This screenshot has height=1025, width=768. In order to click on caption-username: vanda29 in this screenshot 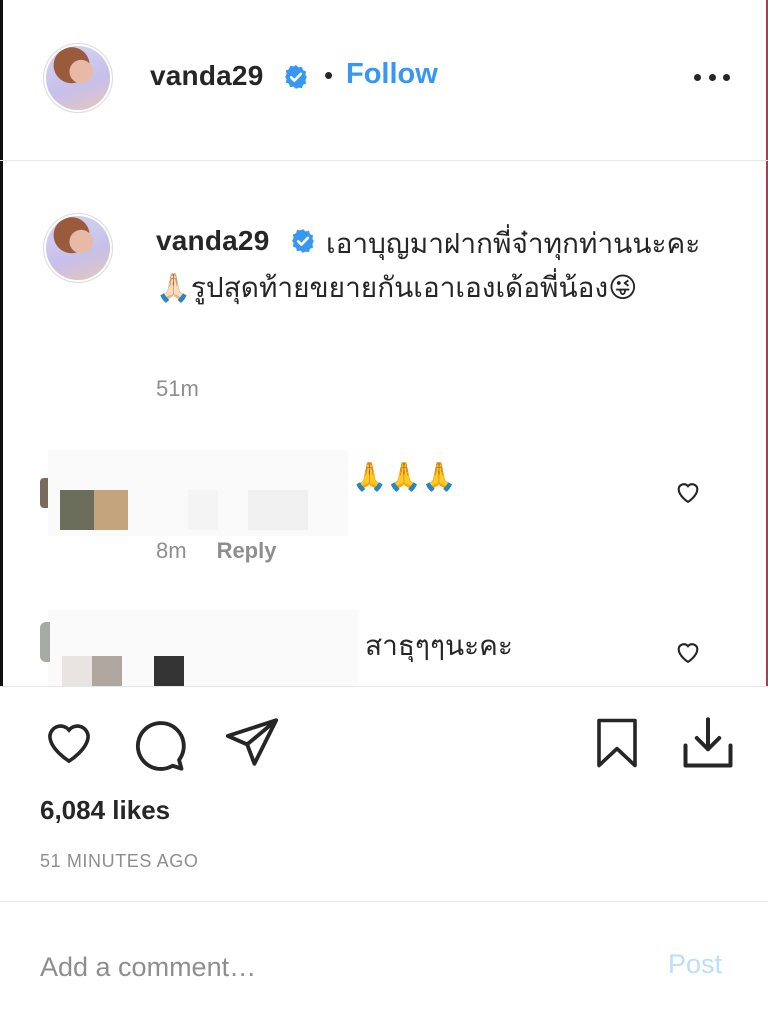, I will do `click(212, 241)`.